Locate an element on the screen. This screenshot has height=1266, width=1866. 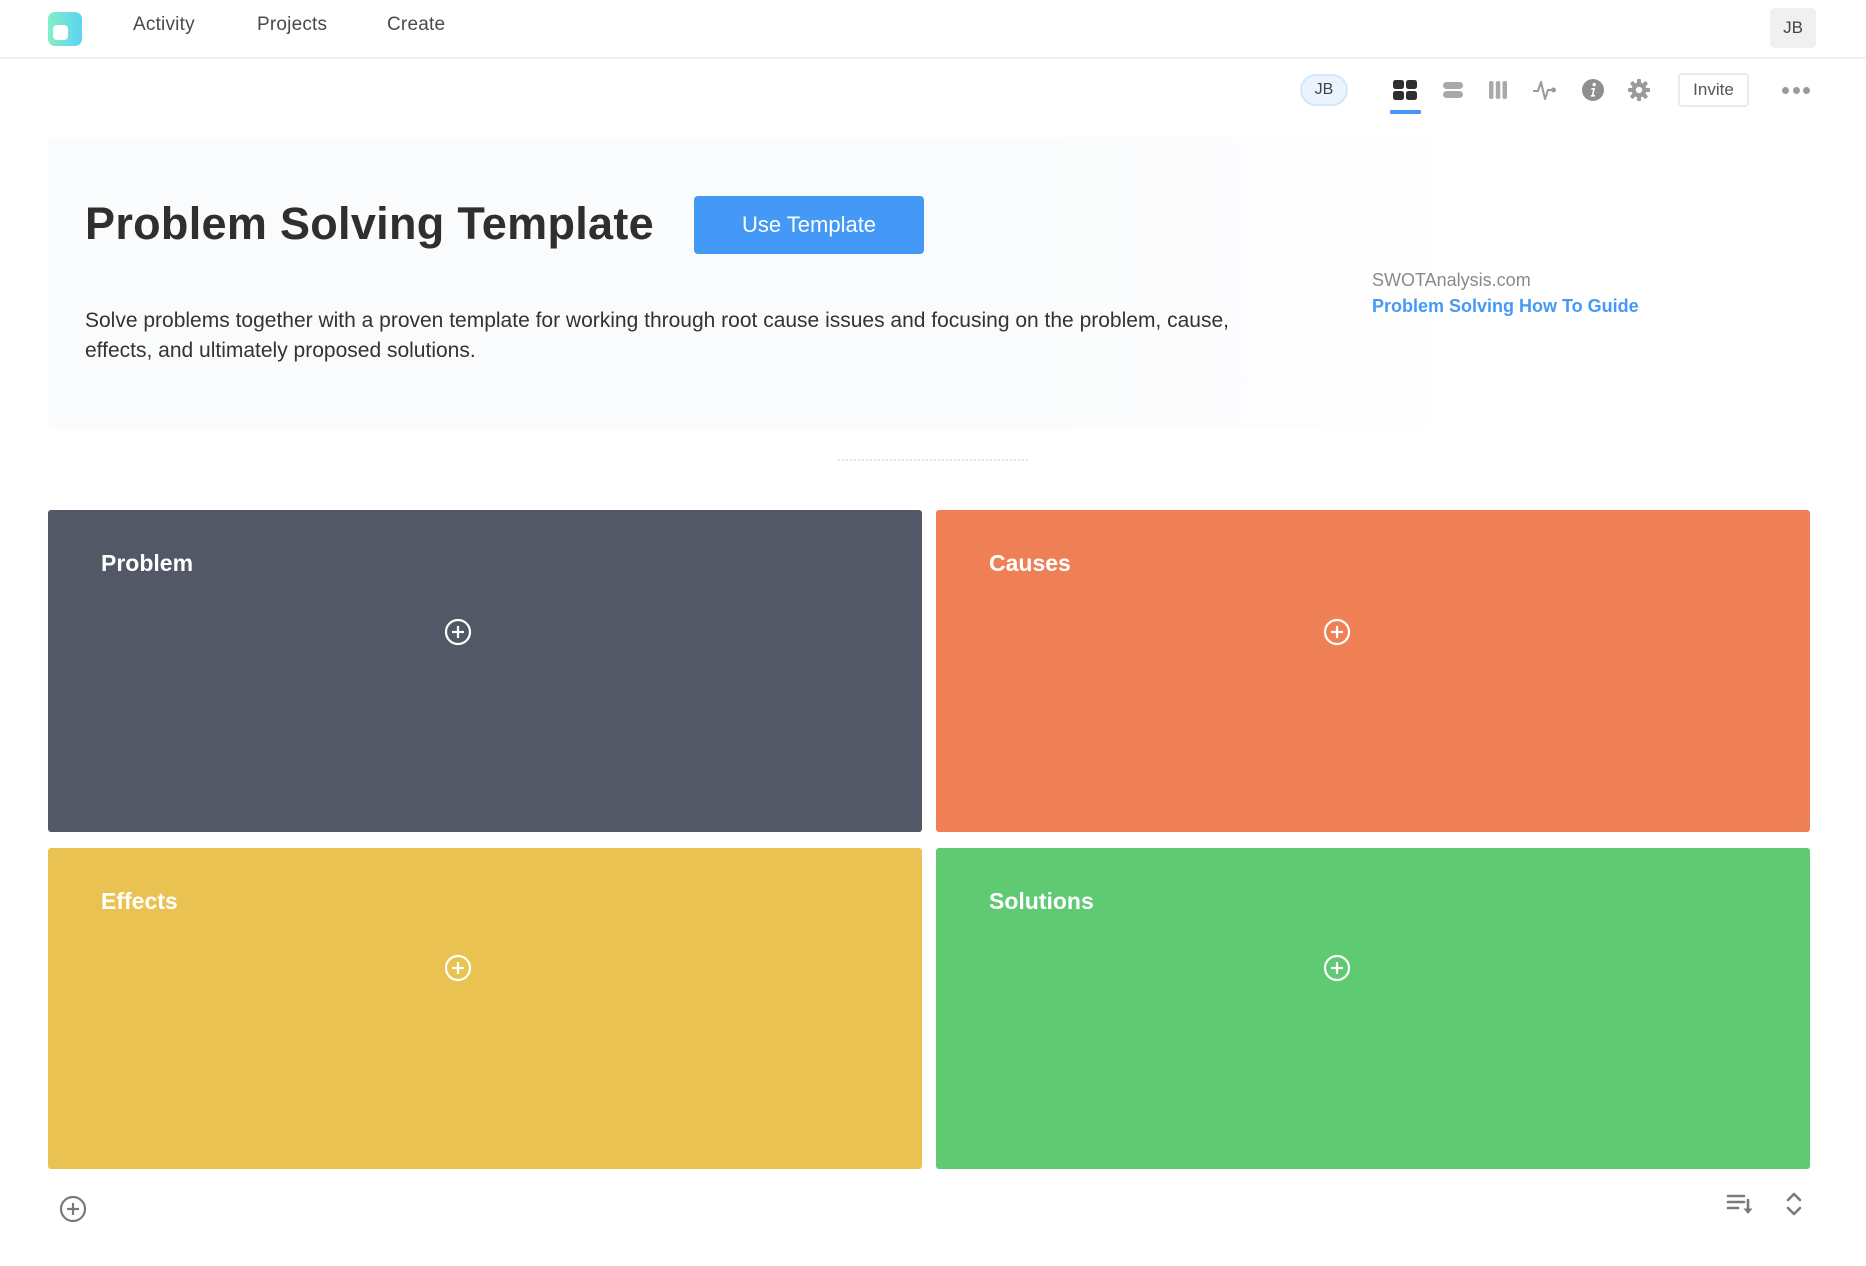
top-navigation-bar: Activity Projects Create JB is located at coordinates (933, 29).